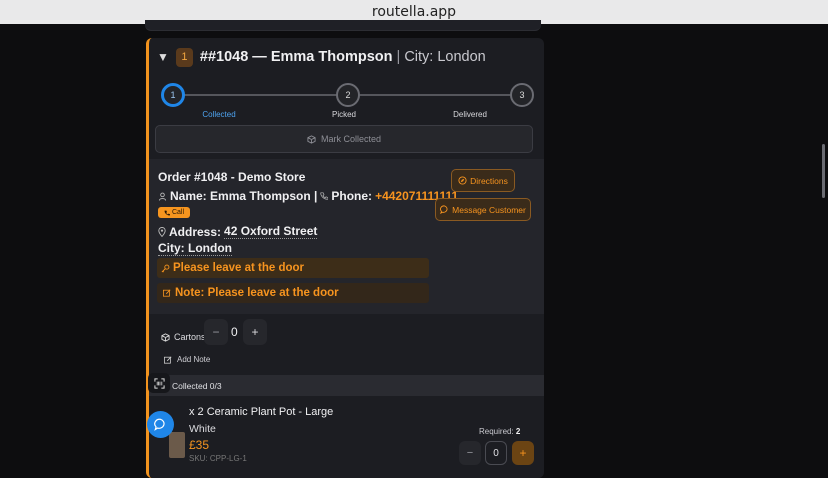 The height and width of the screenshot is (478, 828). I want to click on required-value: 2, so click(518, 431).